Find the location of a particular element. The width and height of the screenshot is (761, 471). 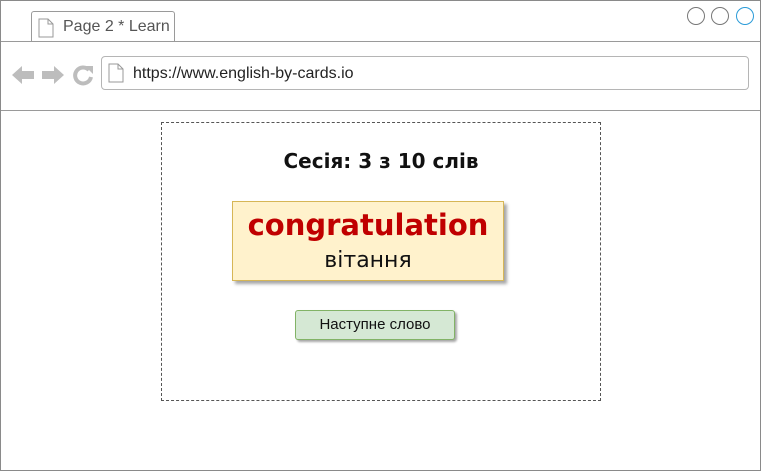

forward-arrow-icon is located at coordinates (53, 75).